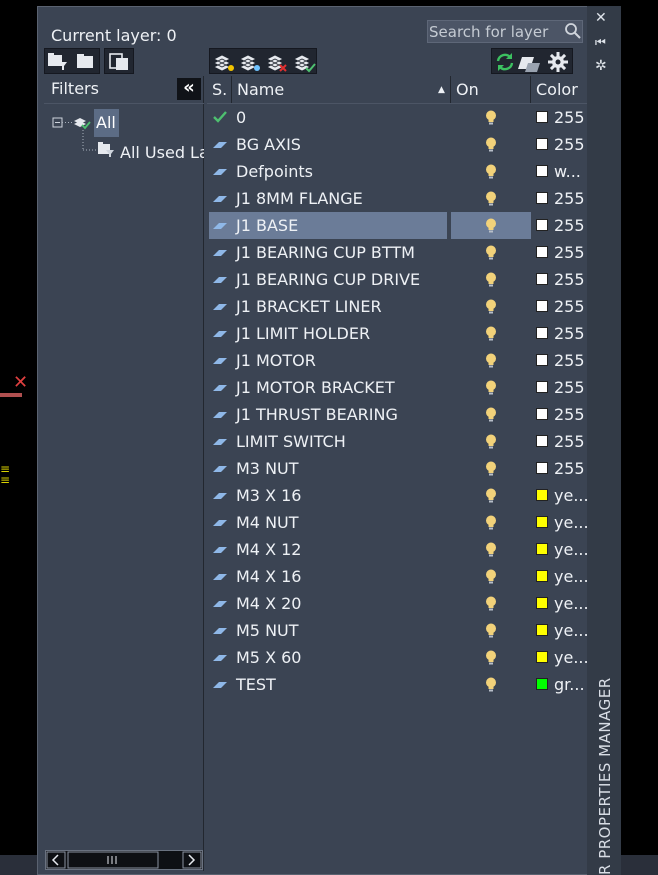 This screenshot has width=658, height=875. Describe the element at coordinates (268, 495) in the screenshot. I see `layer-name: M3 X 16` at that location.